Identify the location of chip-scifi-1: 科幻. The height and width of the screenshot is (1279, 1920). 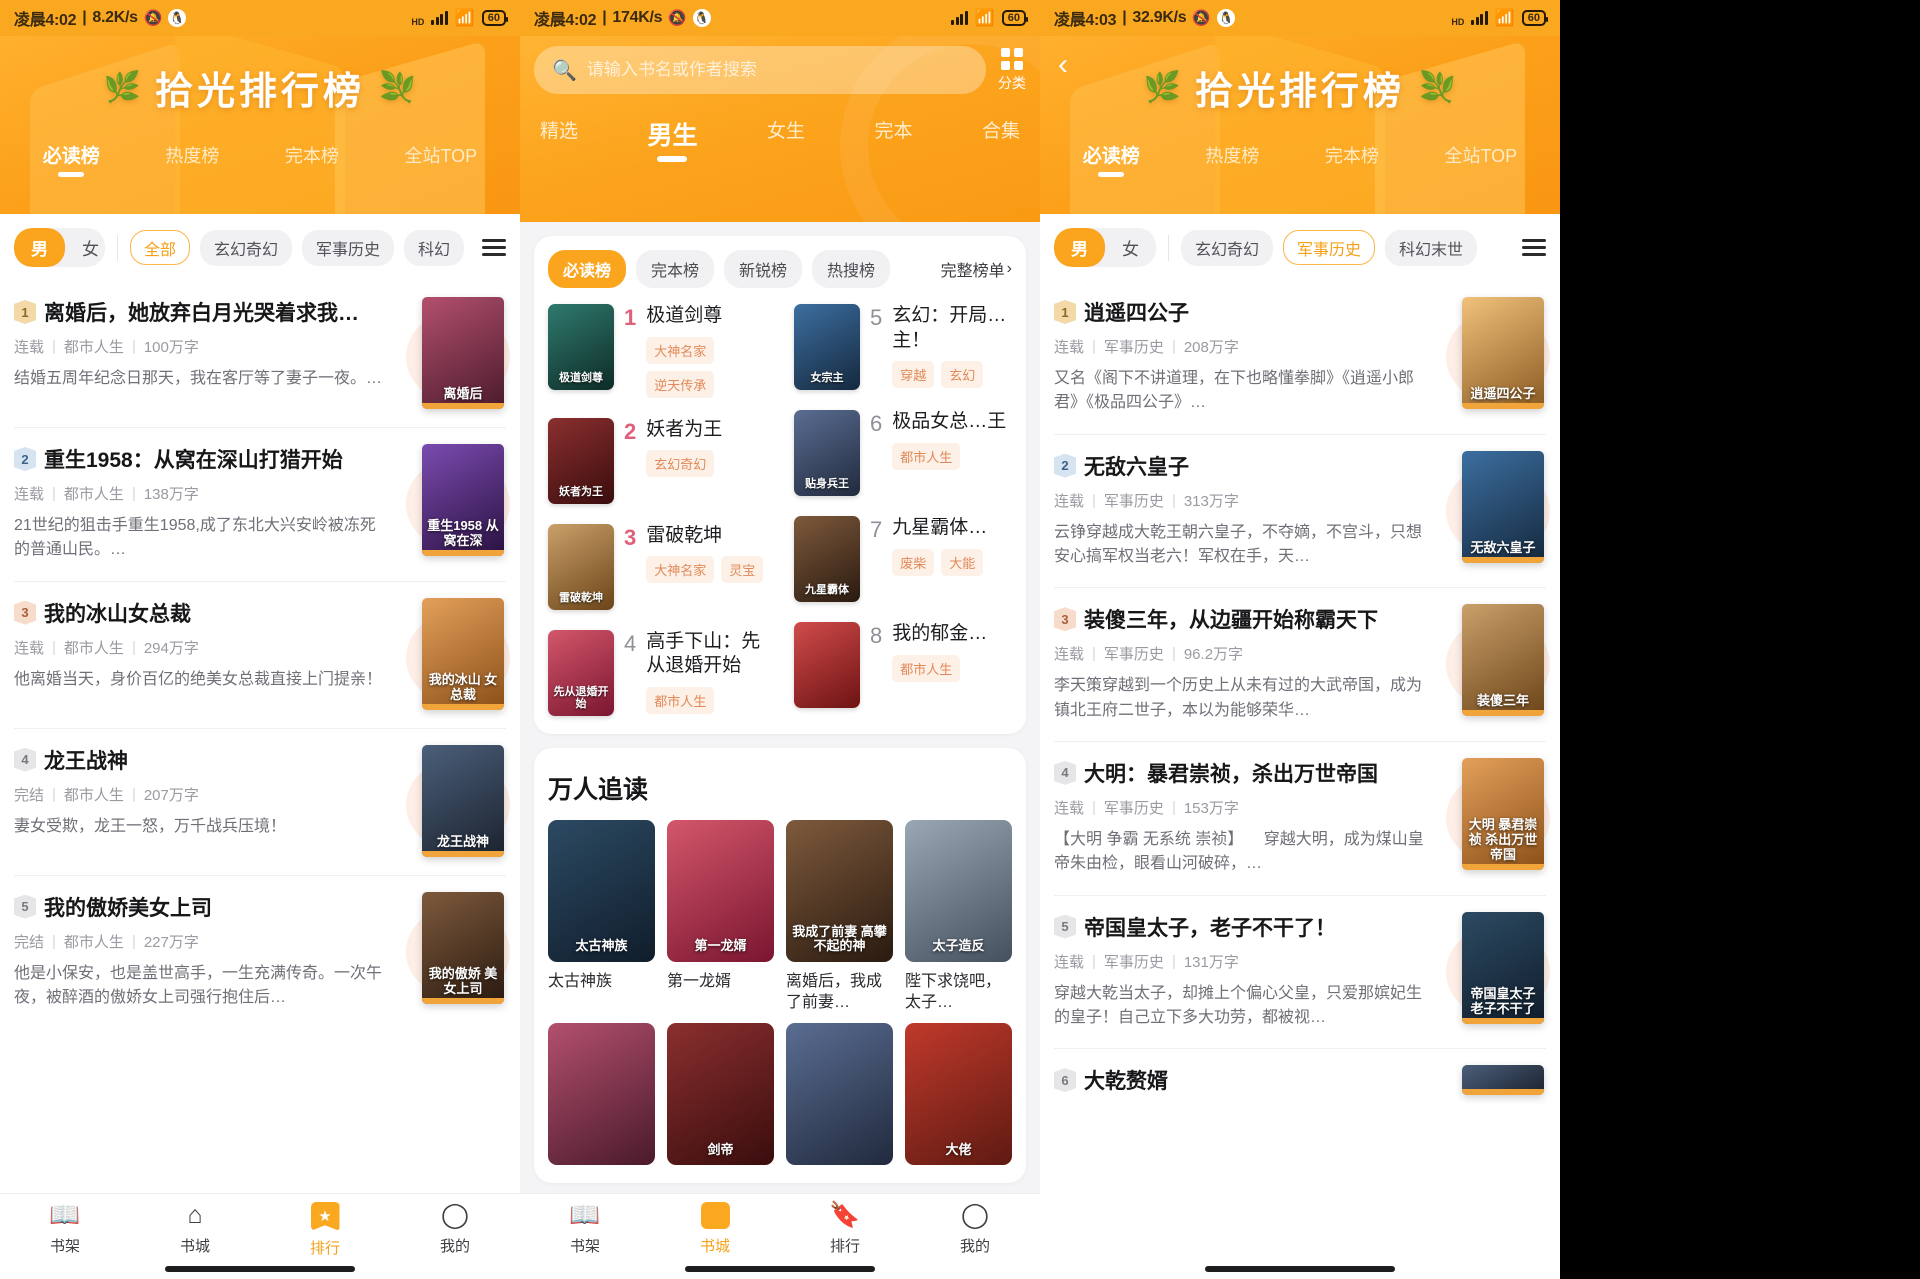
(433, 247).